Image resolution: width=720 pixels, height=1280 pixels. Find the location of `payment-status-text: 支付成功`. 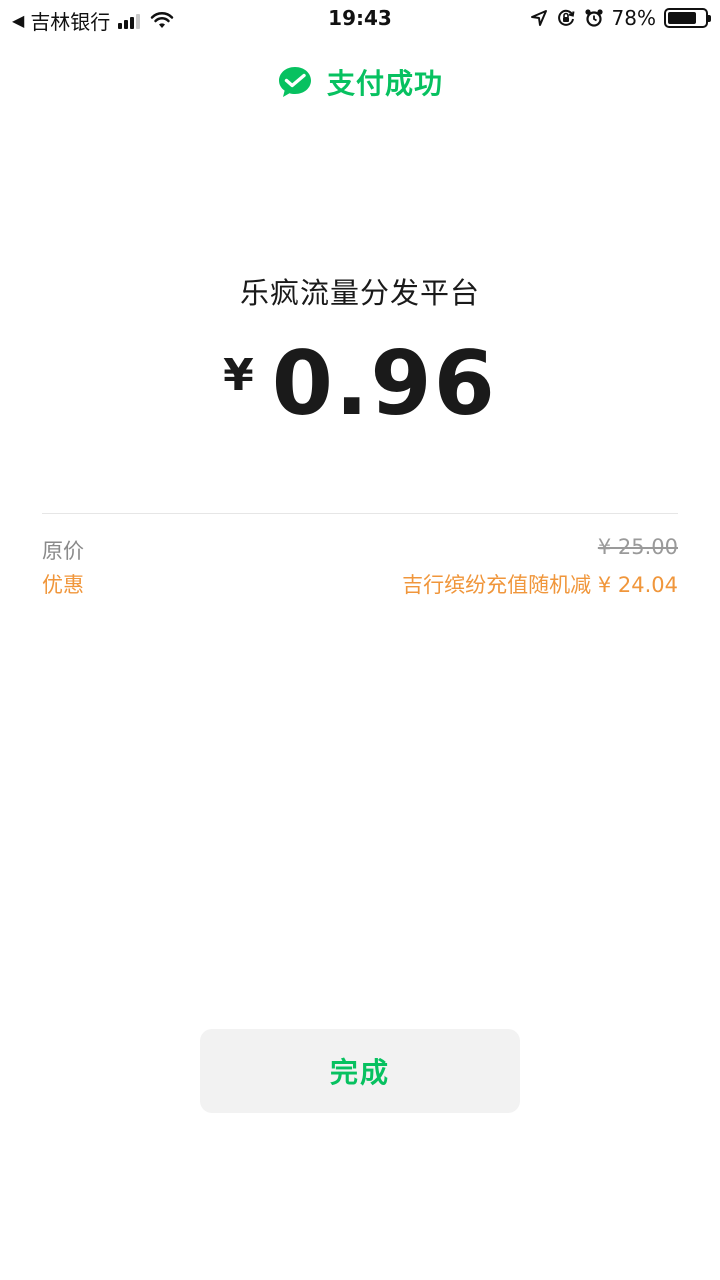

payment-status-text: 支付成功 is located at coordinates (384, 83).